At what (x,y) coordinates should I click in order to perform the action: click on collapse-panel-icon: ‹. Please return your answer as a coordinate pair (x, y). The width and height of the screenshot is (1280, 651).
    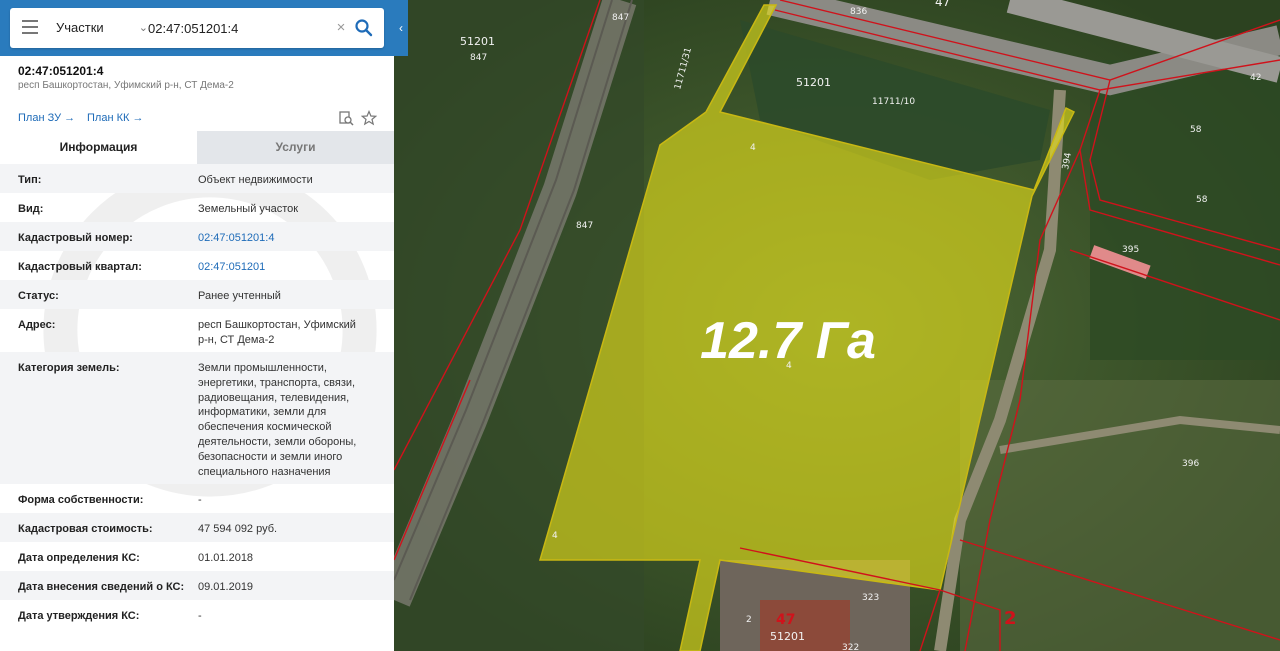
    Looking at the image, I should click on (401, 28).